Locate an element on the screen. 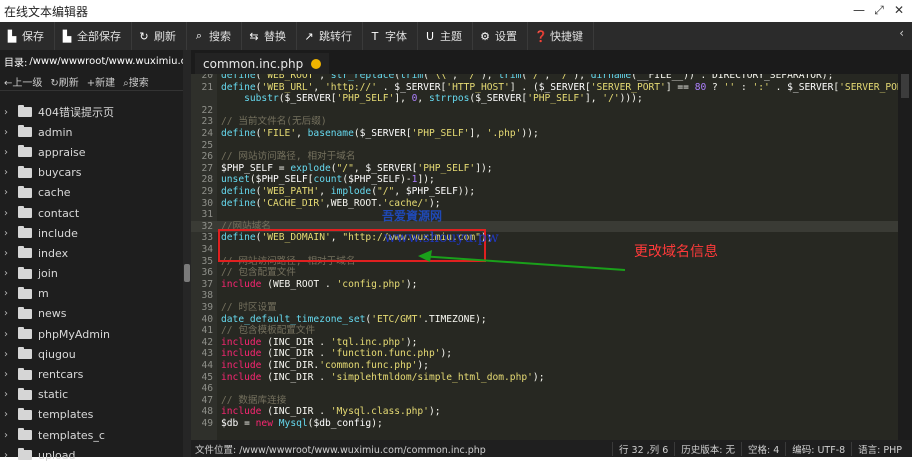 The width and height of the screenshot is (912, 465). code-line: 30 define('CACHE_DIR',WEB_ROOT.'cache/'); is located at coordinates (544, 204).